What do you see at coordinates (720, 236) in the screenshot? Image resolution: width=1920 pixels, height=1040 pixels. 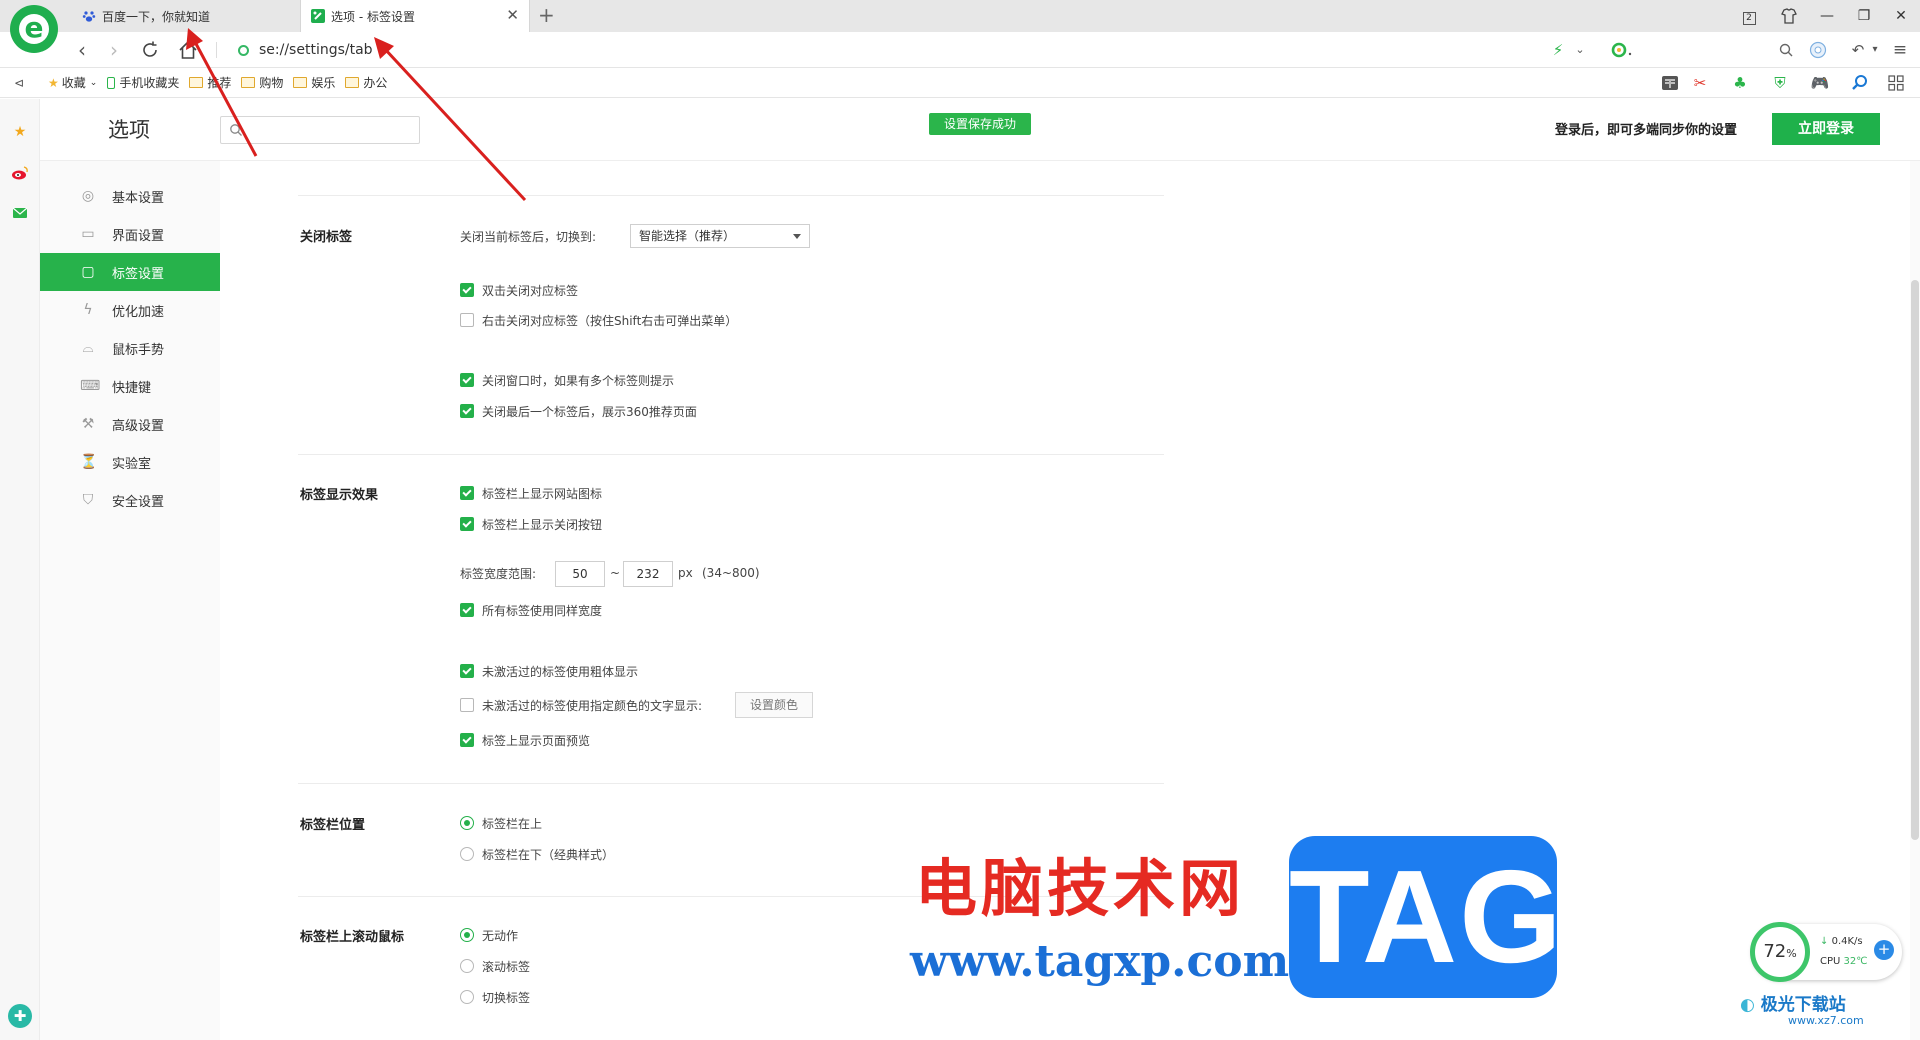 I see `switch-to-select: 智能选择（推荐）` at bounding box center [720, 236].